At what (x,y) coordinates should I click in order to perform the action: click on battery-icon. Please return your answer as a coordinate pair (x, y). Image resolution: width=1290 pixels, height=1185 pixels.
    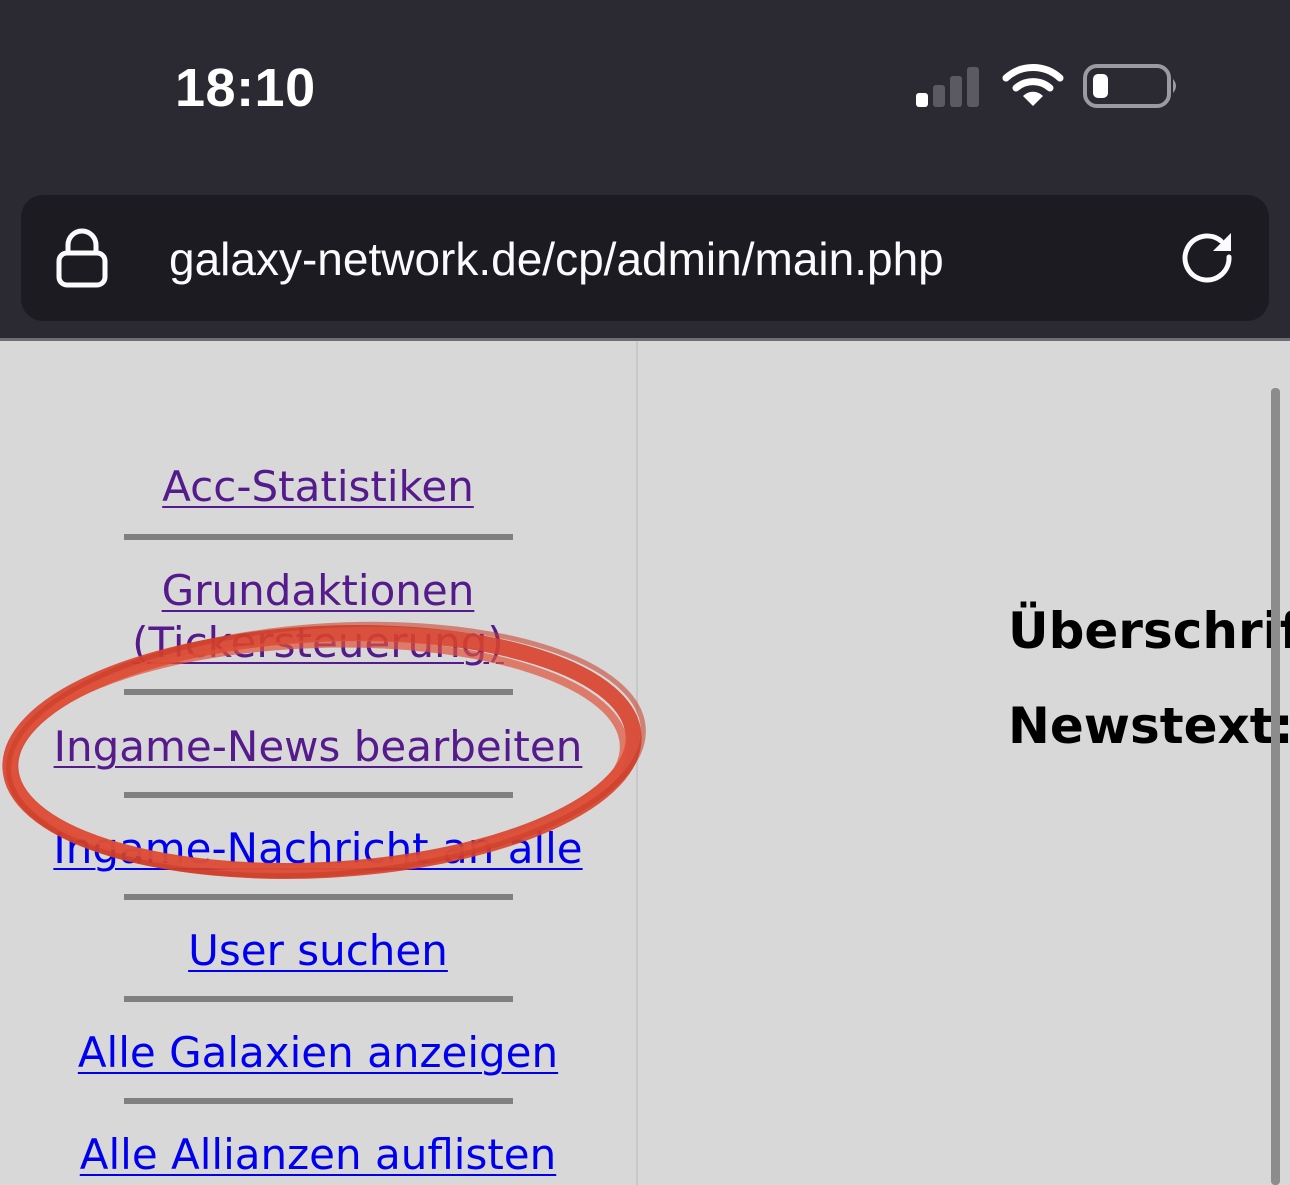
    Looking at the image, I should click on (1129, 86).